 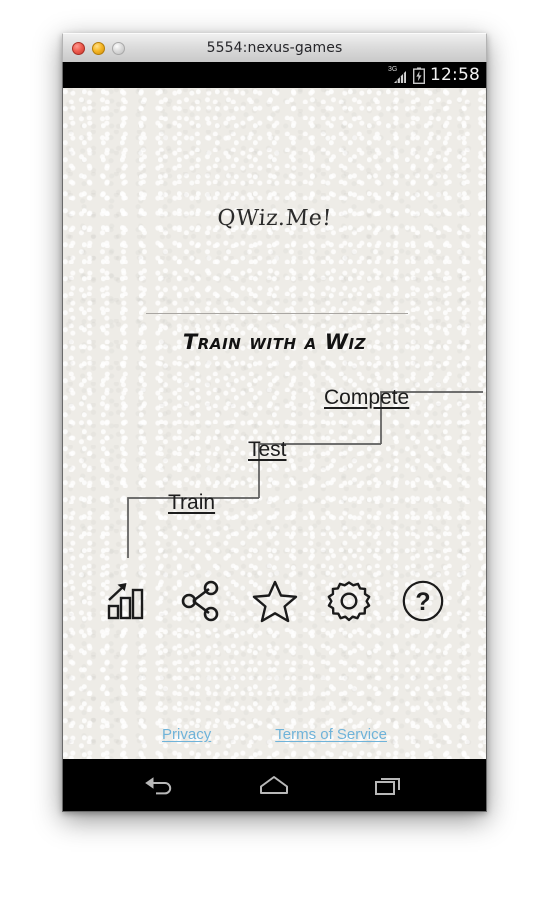 I want to click on back-button, so click(x=160, y=785).